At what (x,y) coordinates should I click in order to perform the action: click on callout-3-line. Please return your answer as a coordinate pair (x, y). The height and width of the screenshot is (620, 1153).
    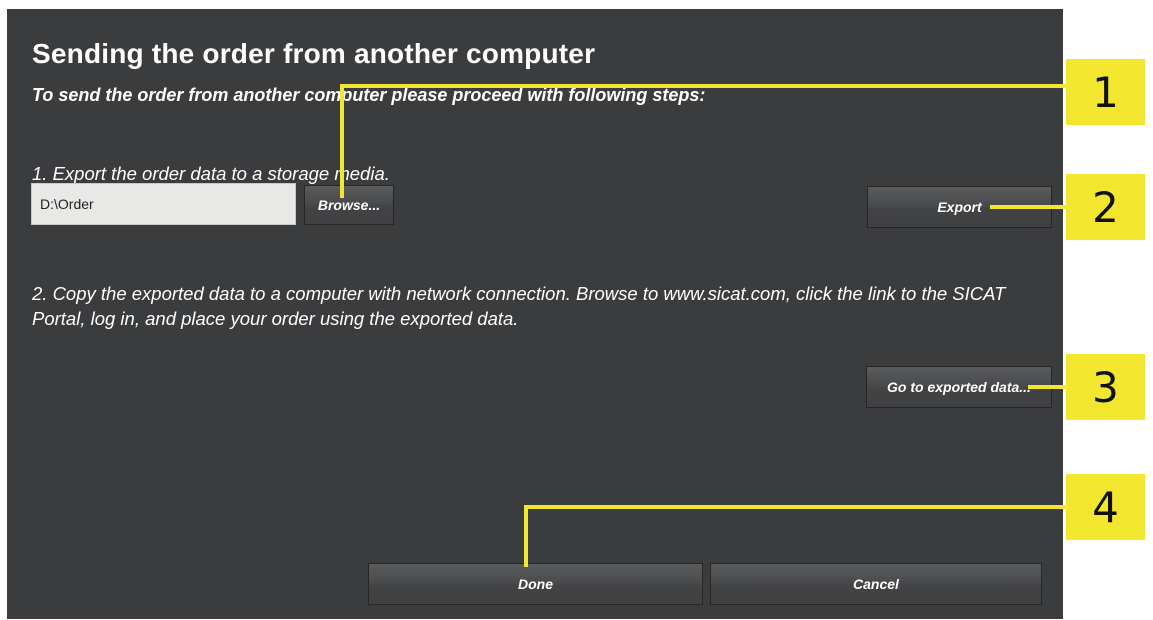
    Looking at the image, I should click on (1047, 387).